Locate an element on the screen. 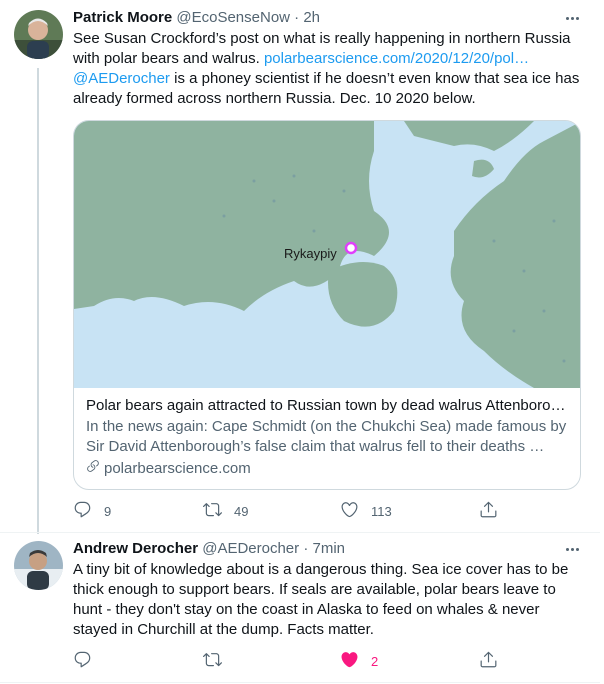 This screenshot has width=604, height=684. user-handle: @AEDerocher is located at coordinates (250, 548).